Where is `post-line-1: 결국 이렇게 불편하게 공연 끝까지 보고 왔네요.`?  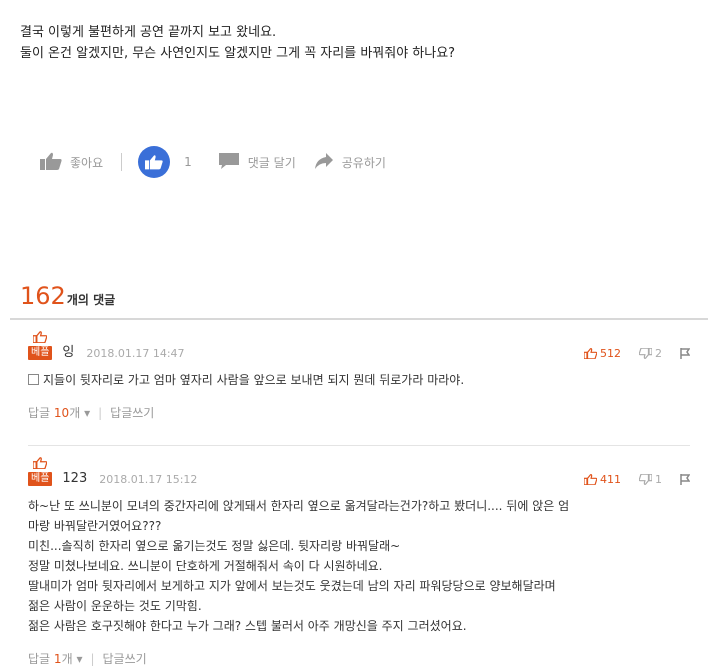 post-line-1: 결국 이렇게 불편하게 공연 끝까지 보고 왔네요. is located at coordinates (148, 32).